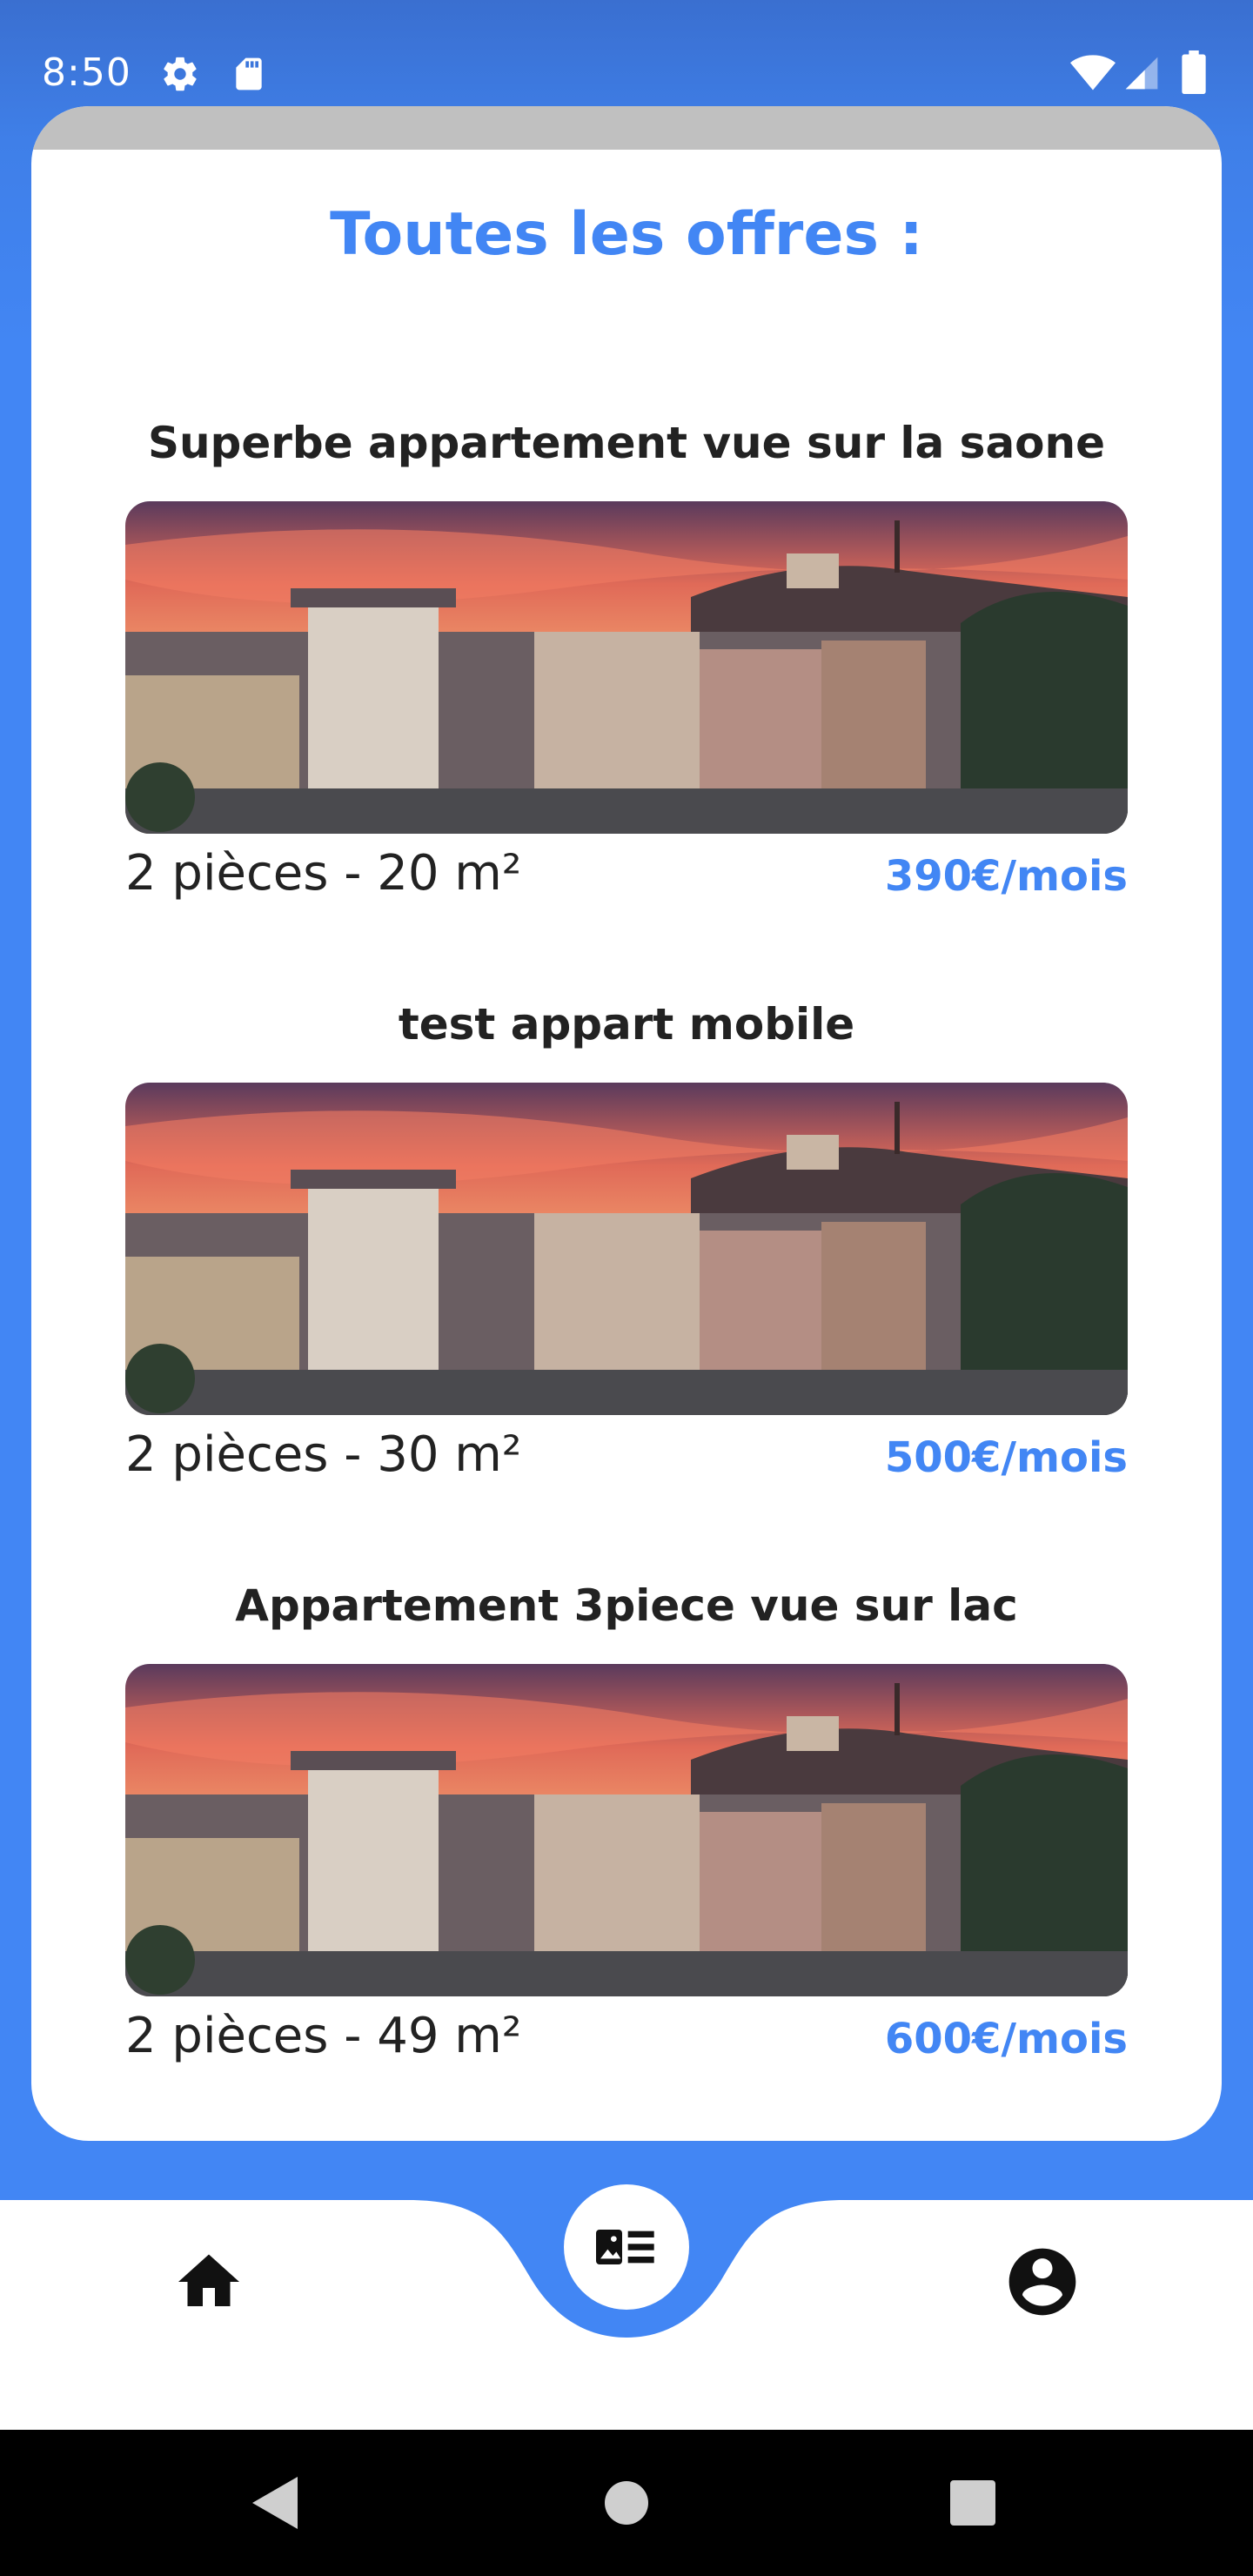  I want to click on home-icon, so click(208, 2280).